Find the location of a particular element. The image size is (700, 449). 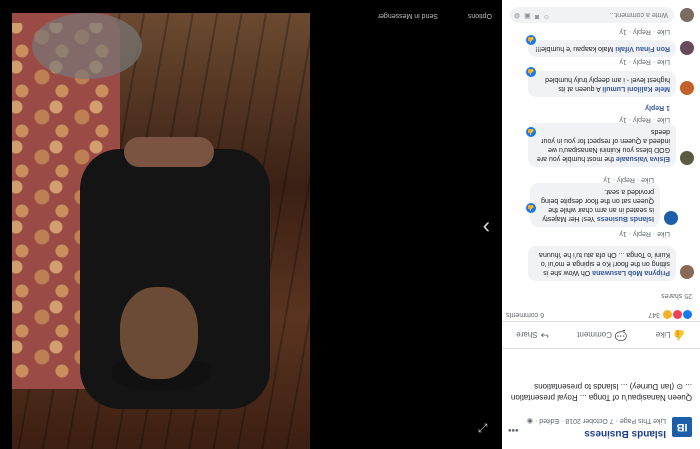

like-button: 👍 Like is located at coordinates (671, 335).